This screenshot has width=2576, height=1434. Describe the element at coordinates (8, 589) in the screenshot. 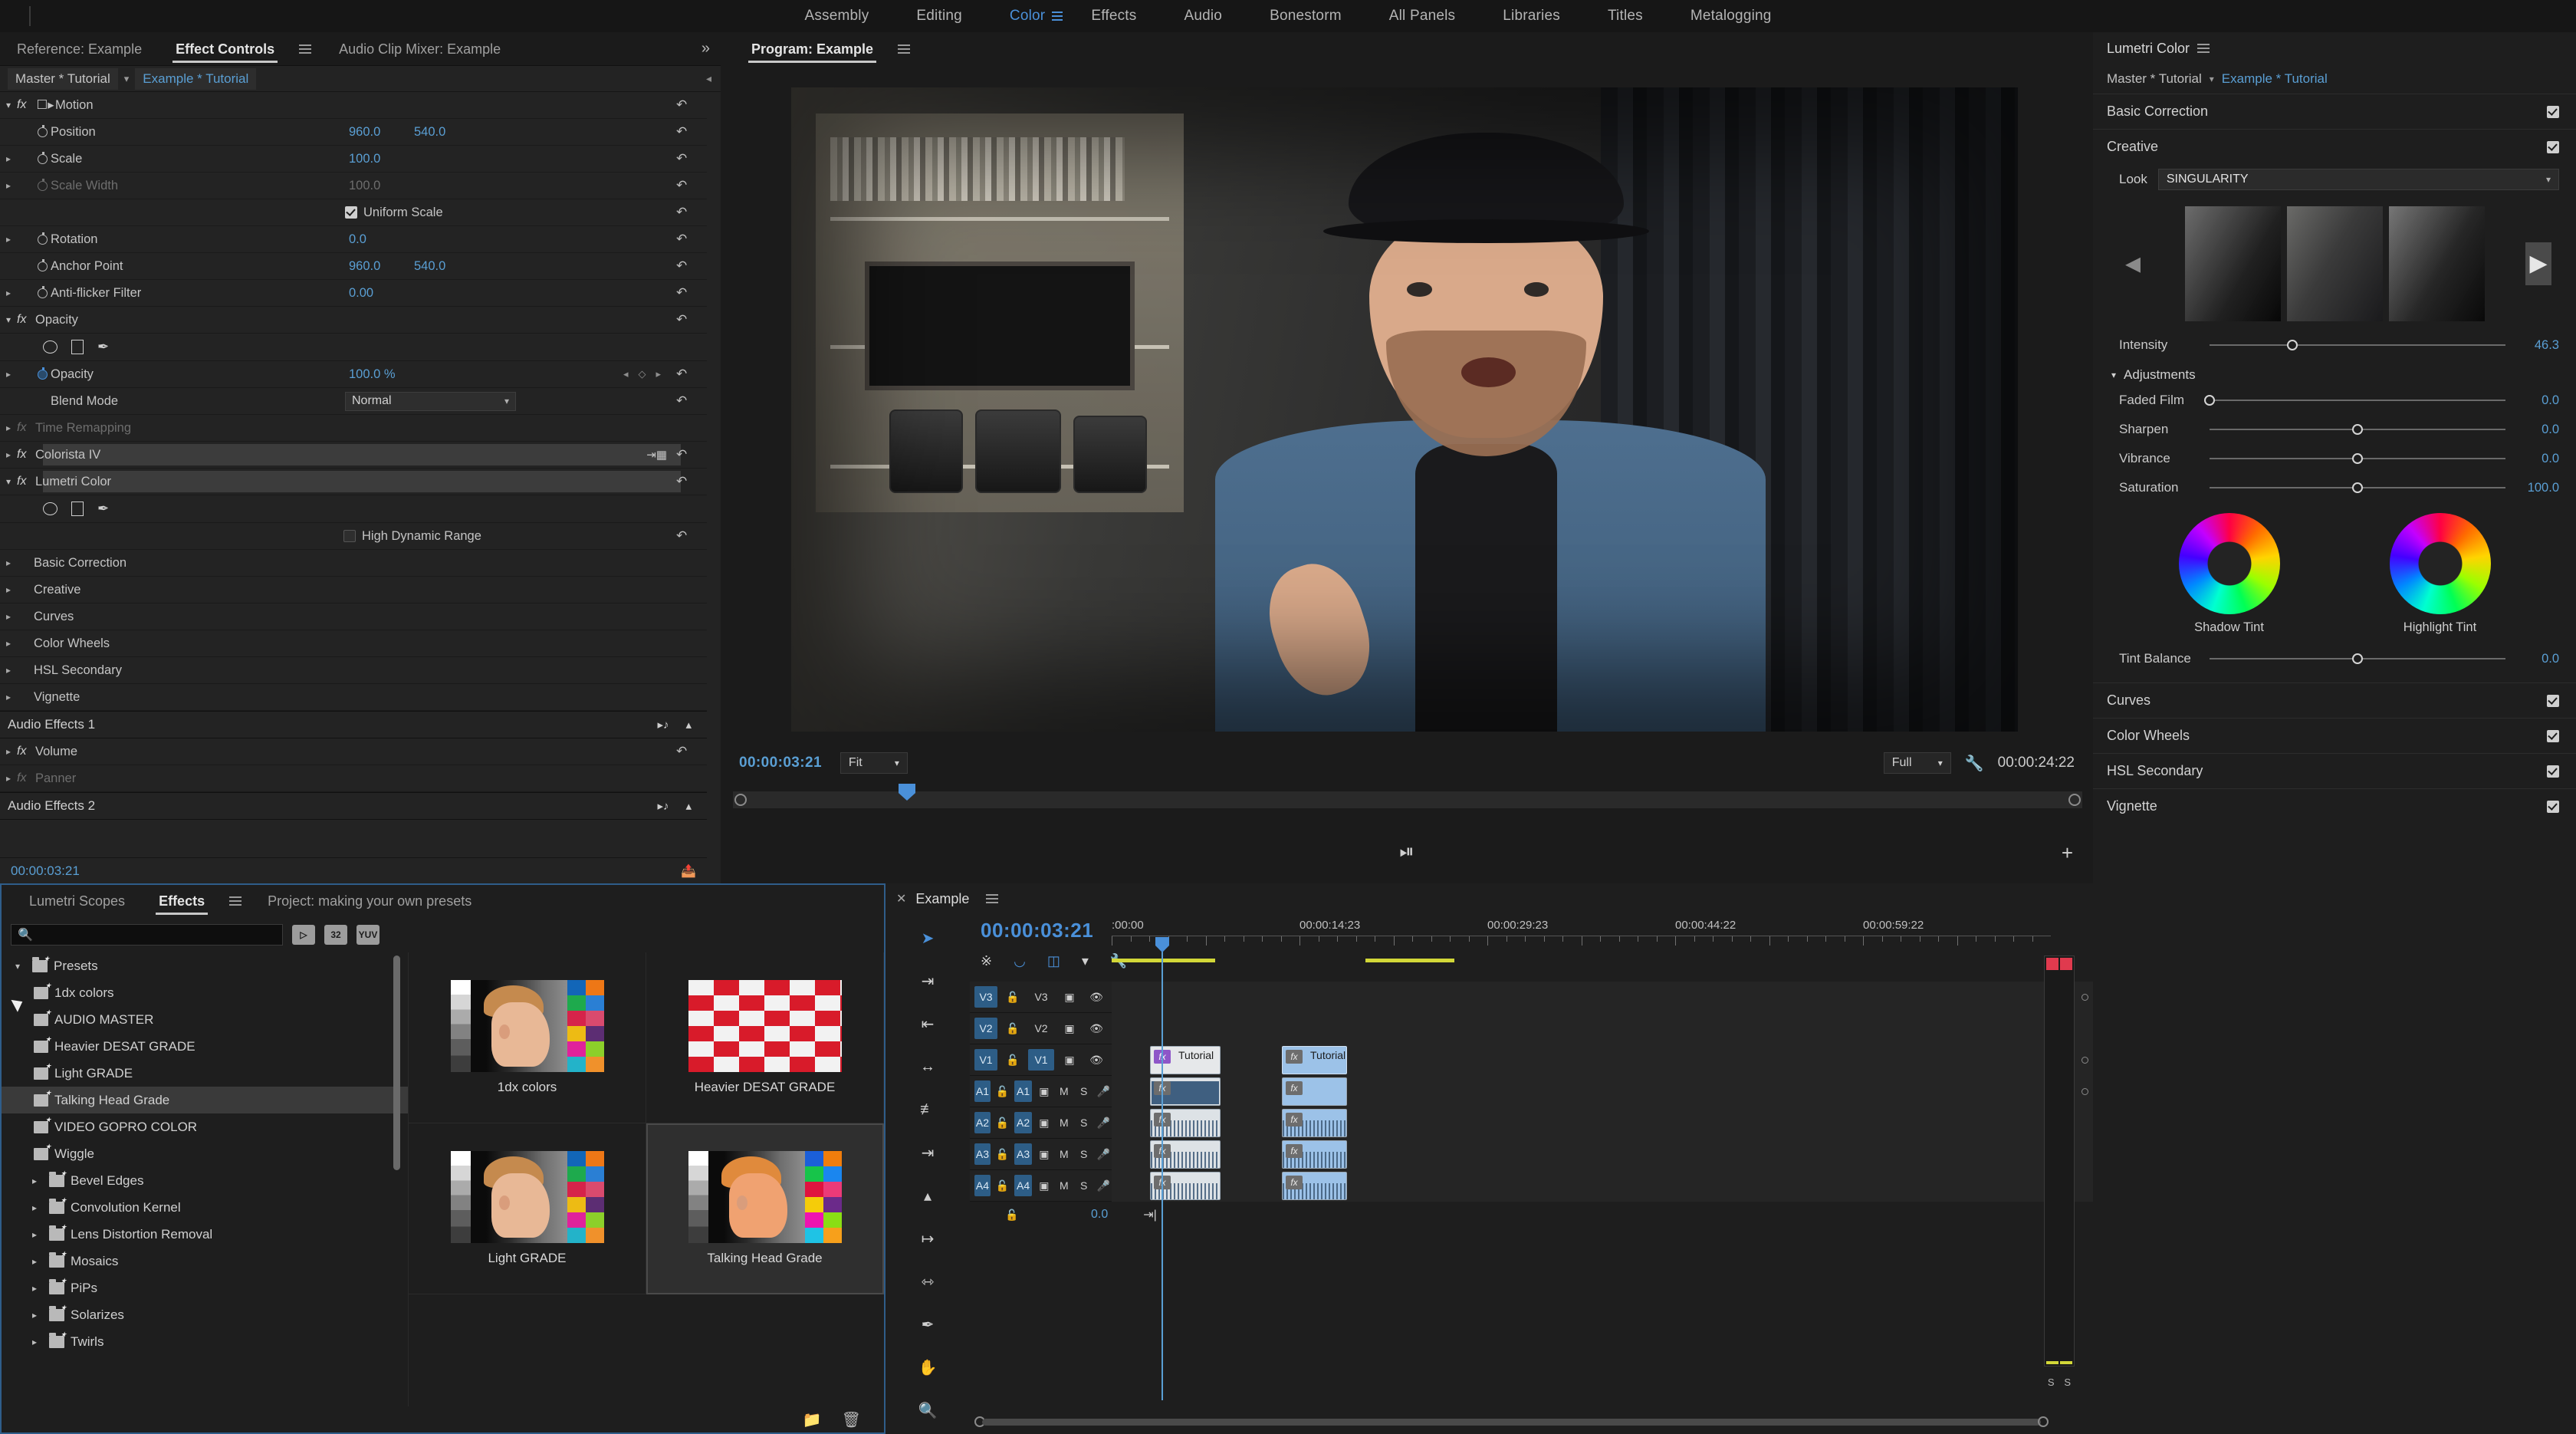

I see `twirl-right-icon-creative: ▸` at that location.